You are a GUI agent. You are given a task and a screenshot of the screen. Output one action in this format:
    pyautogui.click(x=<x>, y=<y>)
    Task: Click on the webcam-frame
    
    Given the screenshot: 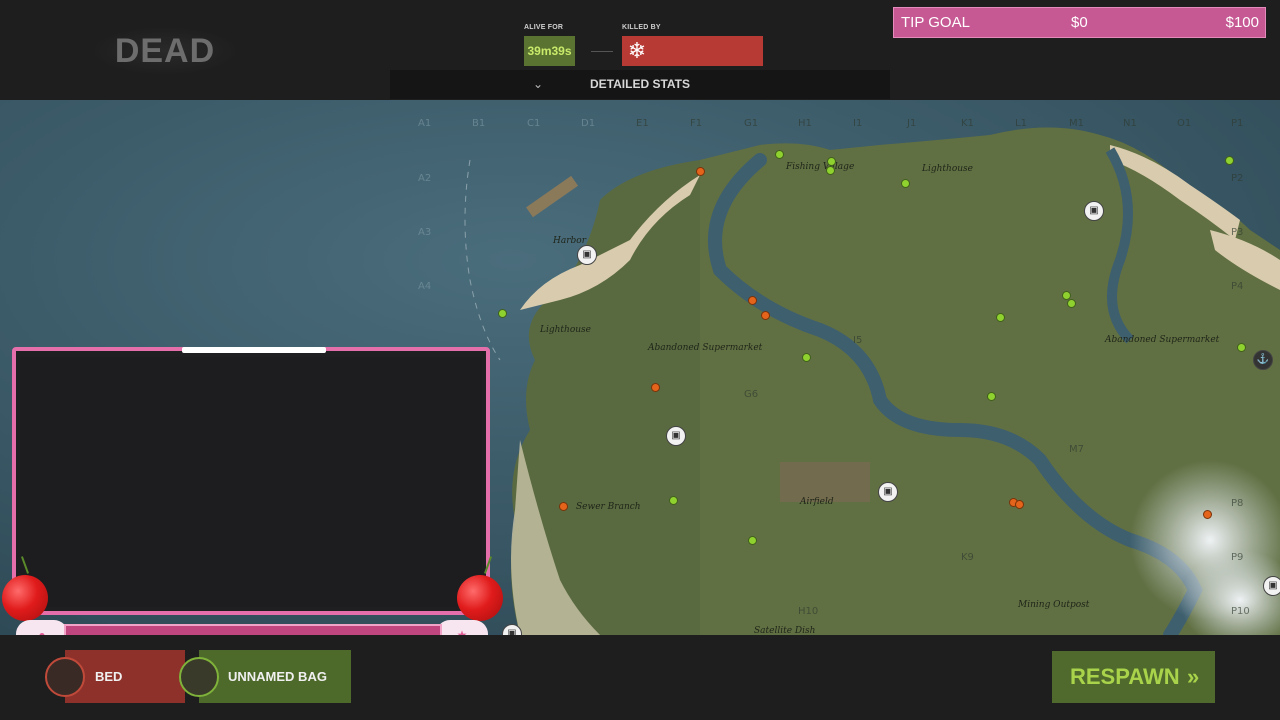 What is the action you would take?
    pyautogui.click(x=251, y=481)
    